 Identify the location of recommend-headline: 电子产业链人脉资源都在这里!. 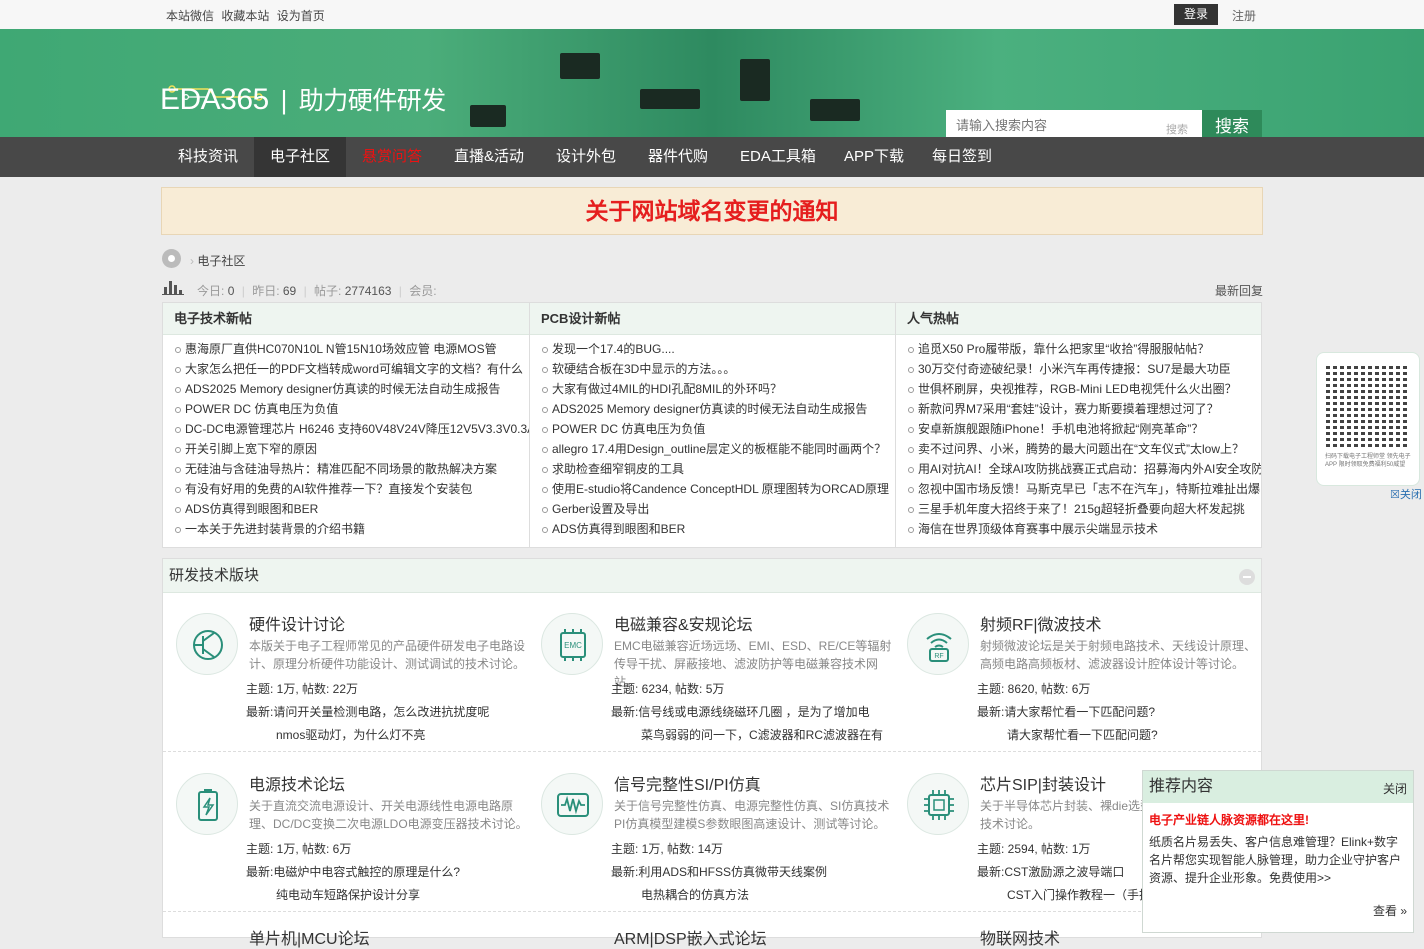
(1229, 819).